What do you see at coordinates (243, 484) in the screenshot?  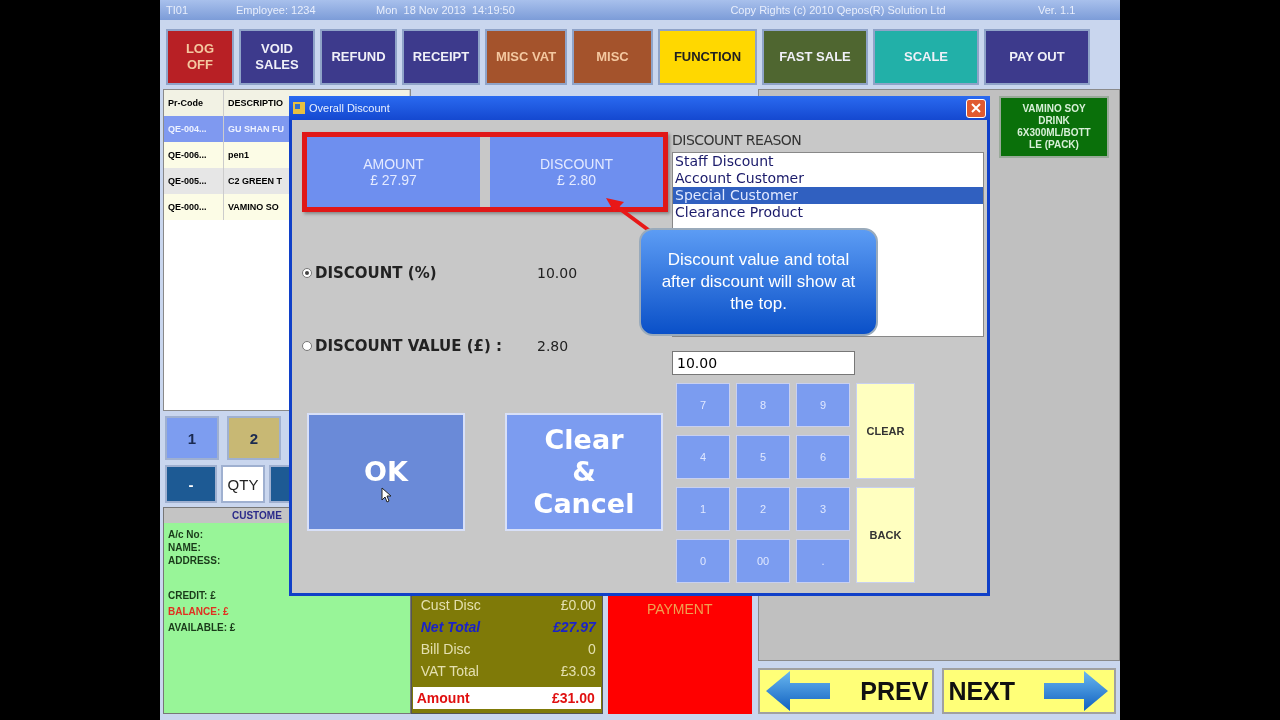 I see `quick-key: QTY` at bounding box center [243, 484].